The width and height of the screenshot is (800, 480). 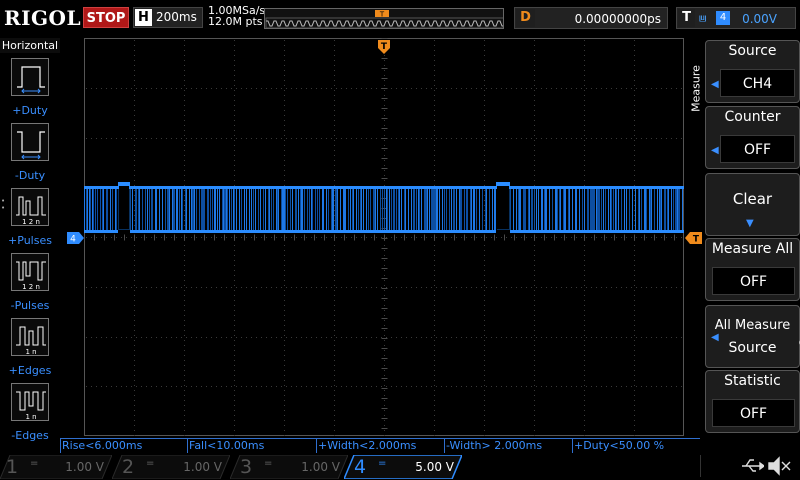 I want to click on trigger-delay-indicator: D 0.00000000ps, so click(x=591, y=18).